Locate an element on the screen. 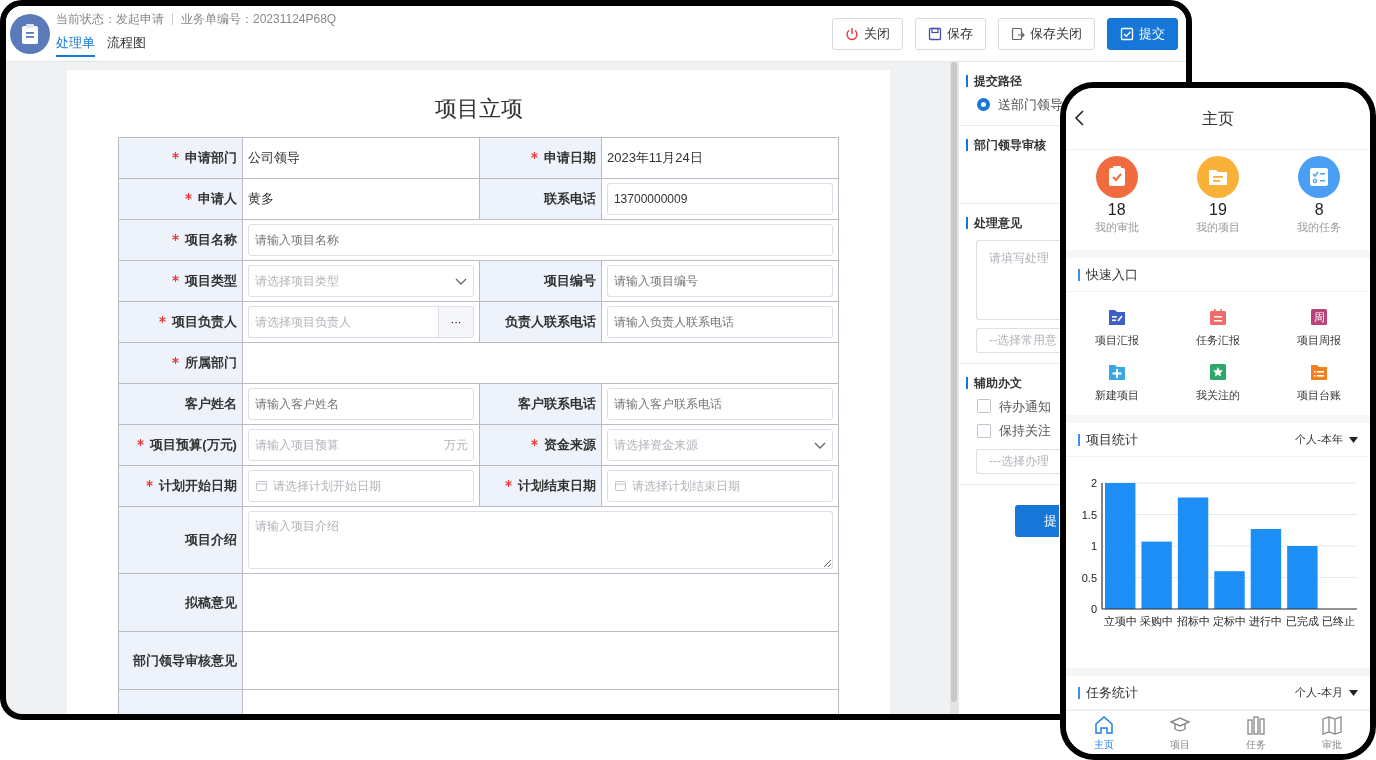 The image size is (1376, 760). shortcut-item: 新建项目 is located at coordinates (1117, 379).